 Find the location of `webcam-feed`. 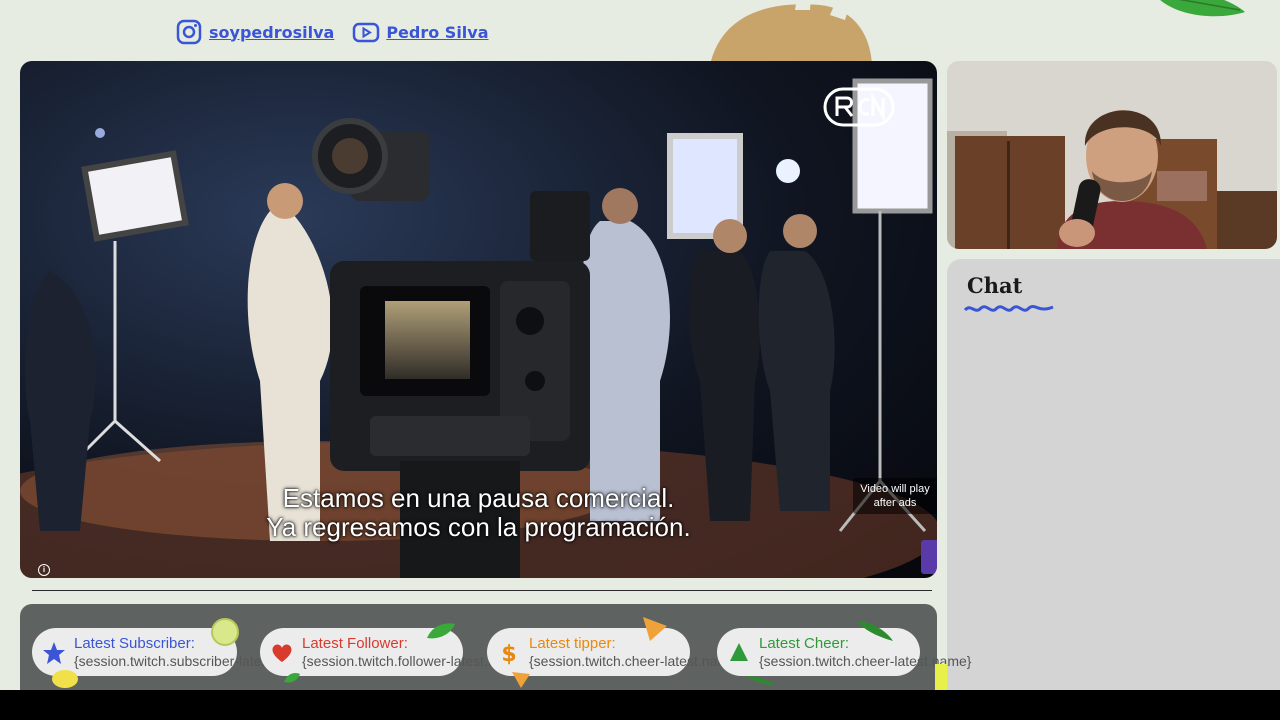

webcam-feed is located at coordinates (1112, 155).